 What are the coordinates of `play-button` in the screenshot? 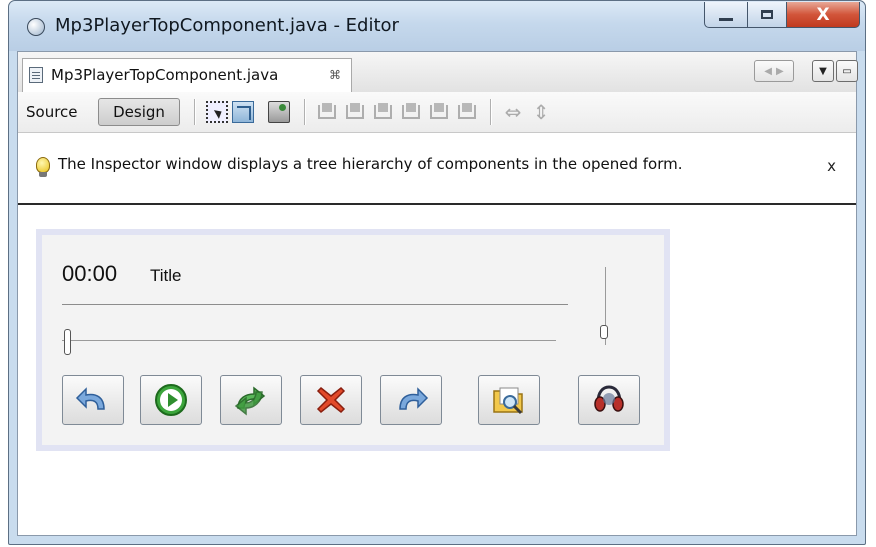 It's located at (171, 400).